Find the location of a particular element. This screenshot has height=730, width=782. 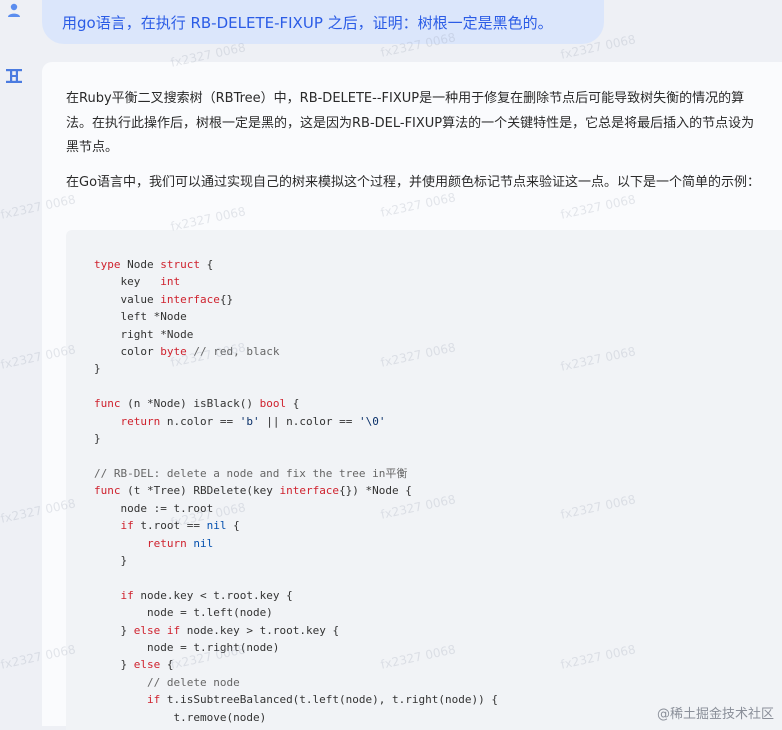

bot-logo-icon is located at coordinates (14, 76).